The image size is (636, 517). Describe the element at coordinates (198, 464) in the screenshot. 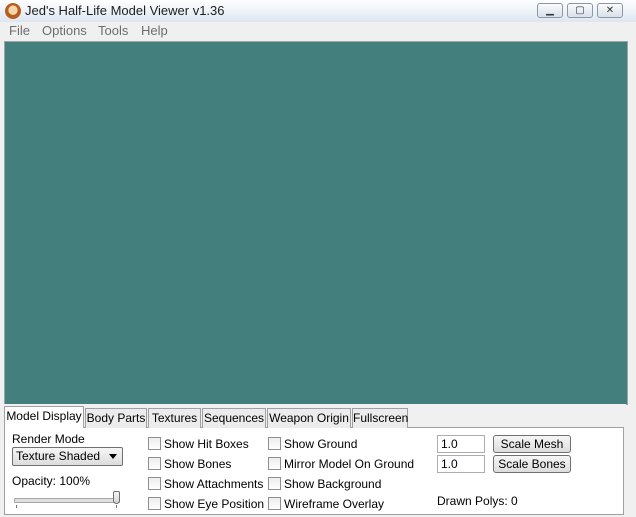

I see `show-bones-label: Show Bones` at that location.